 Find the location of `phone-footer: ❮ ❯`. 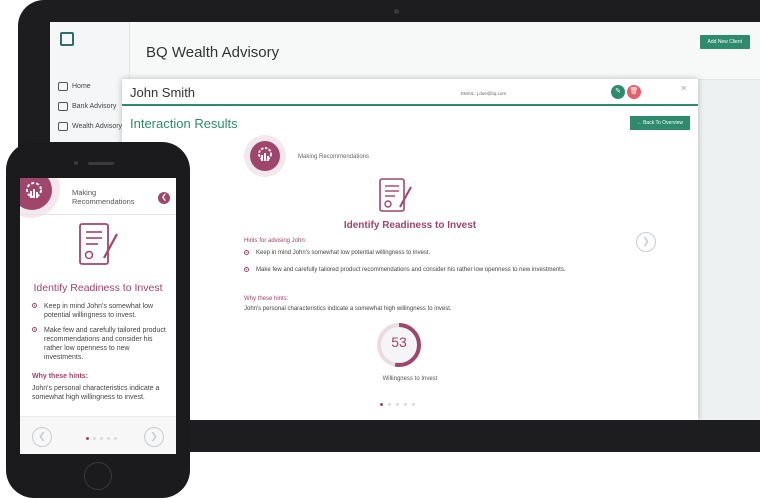

phone-footer: ❮ ❯ is located at coordinates (98, 435).